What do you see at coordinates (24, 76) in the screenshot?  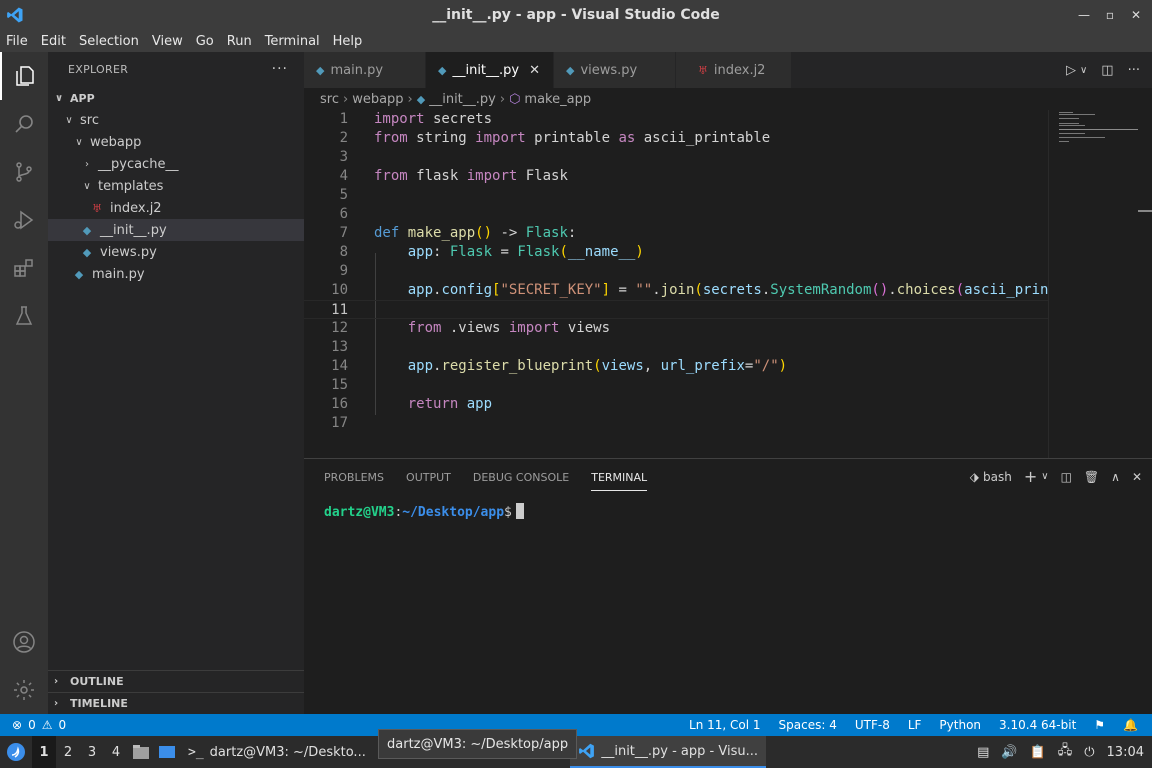 I see `explorer-icon` at bounding box center [24, 76].